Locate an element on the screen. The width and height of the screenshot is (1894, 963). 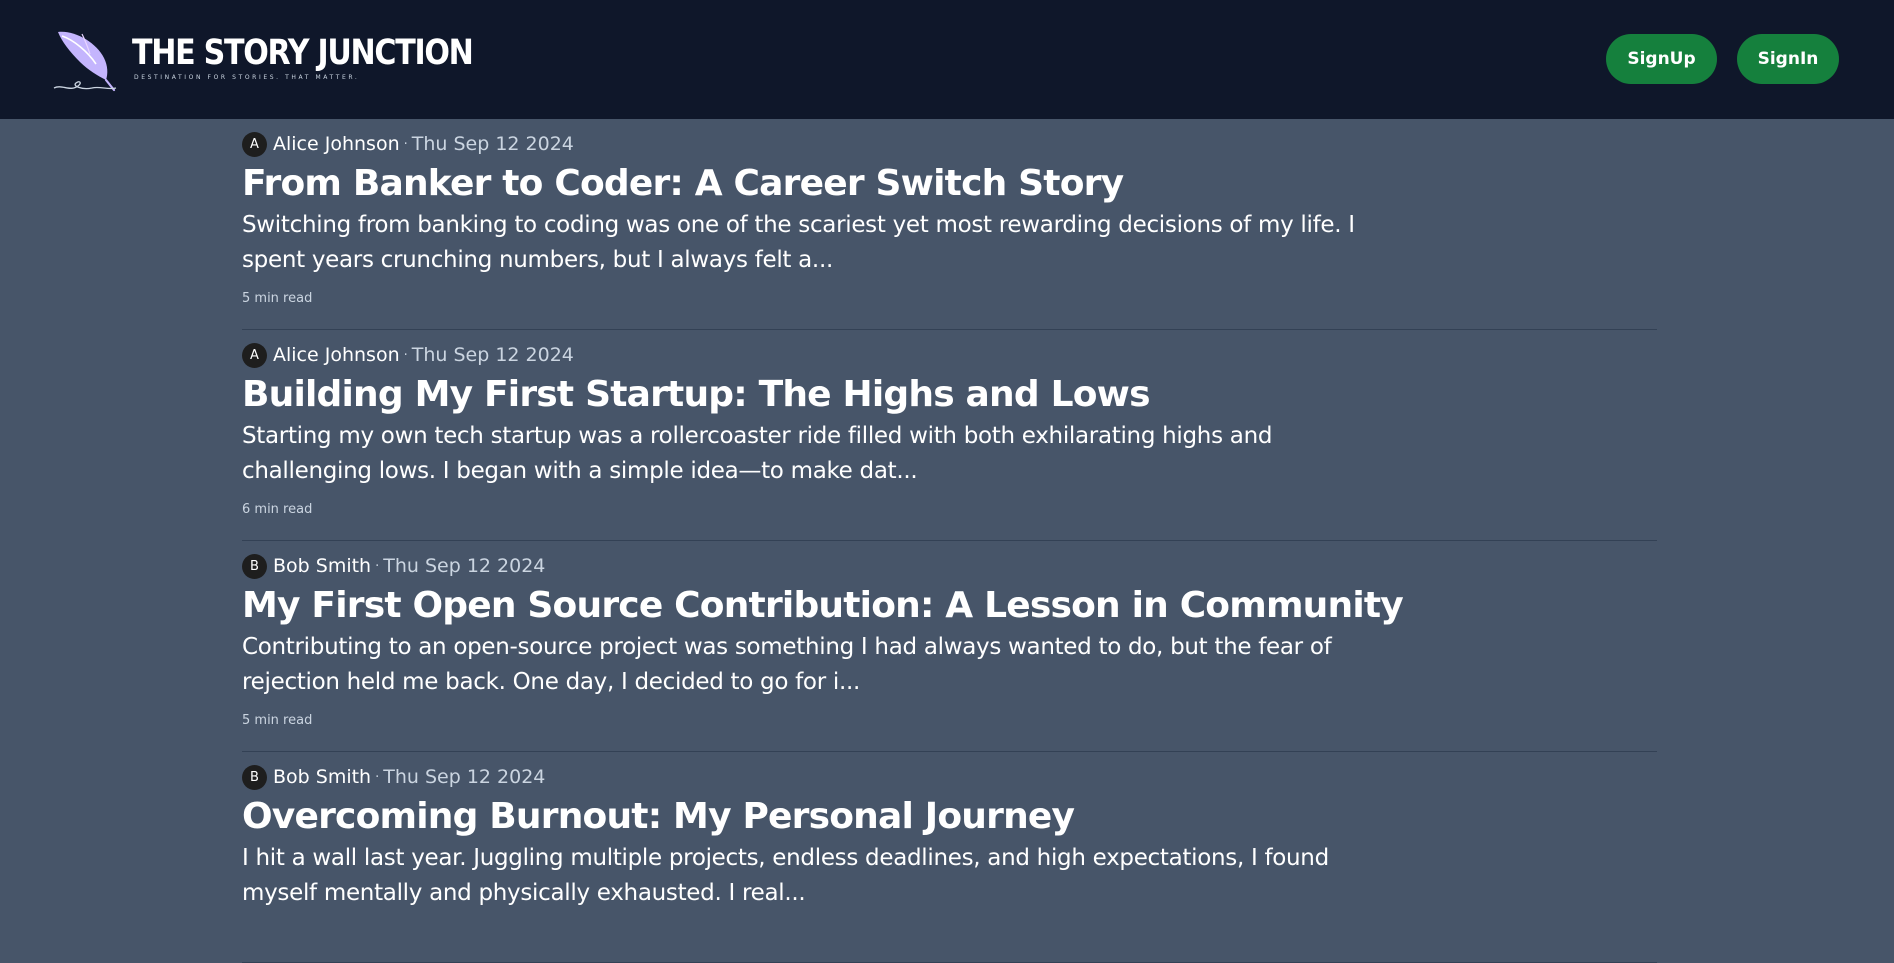
story-title: Overcoming Burnout: My Personal Journey is located at coordinates (658, 817).